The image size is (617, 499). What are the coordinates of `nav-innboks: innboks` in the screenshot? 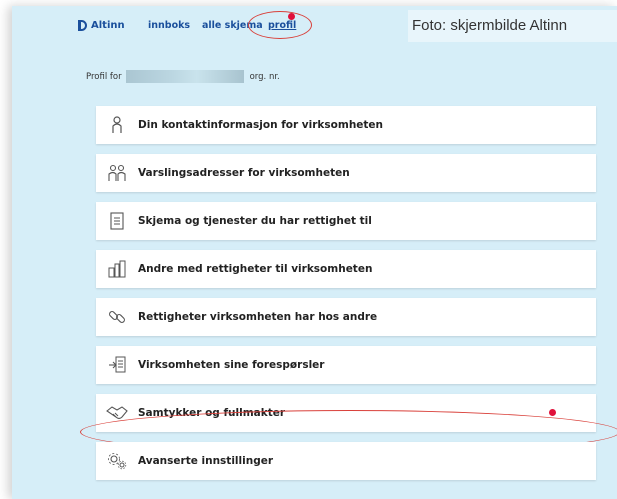 It's located at (169, 25).